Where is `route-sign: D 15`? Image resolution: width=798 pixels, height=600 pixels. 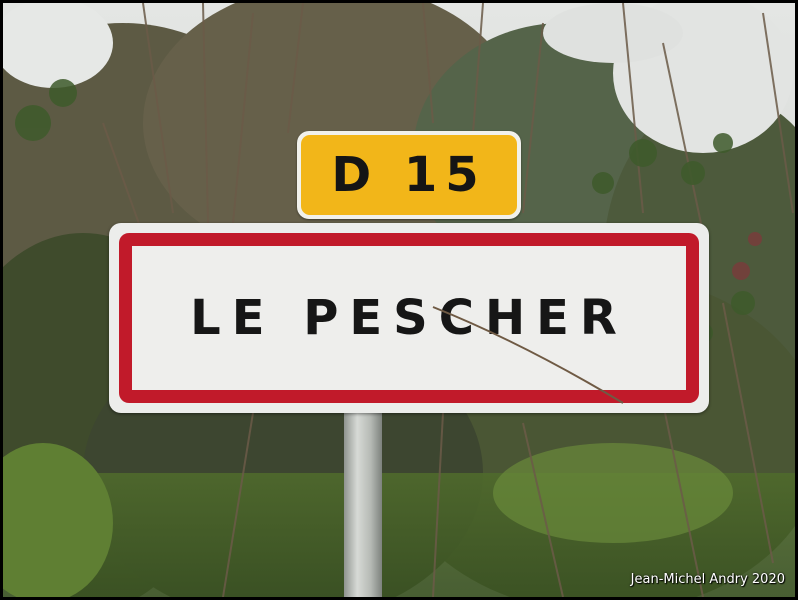
route-sign: D 15 is located at coordinates (409, 175).